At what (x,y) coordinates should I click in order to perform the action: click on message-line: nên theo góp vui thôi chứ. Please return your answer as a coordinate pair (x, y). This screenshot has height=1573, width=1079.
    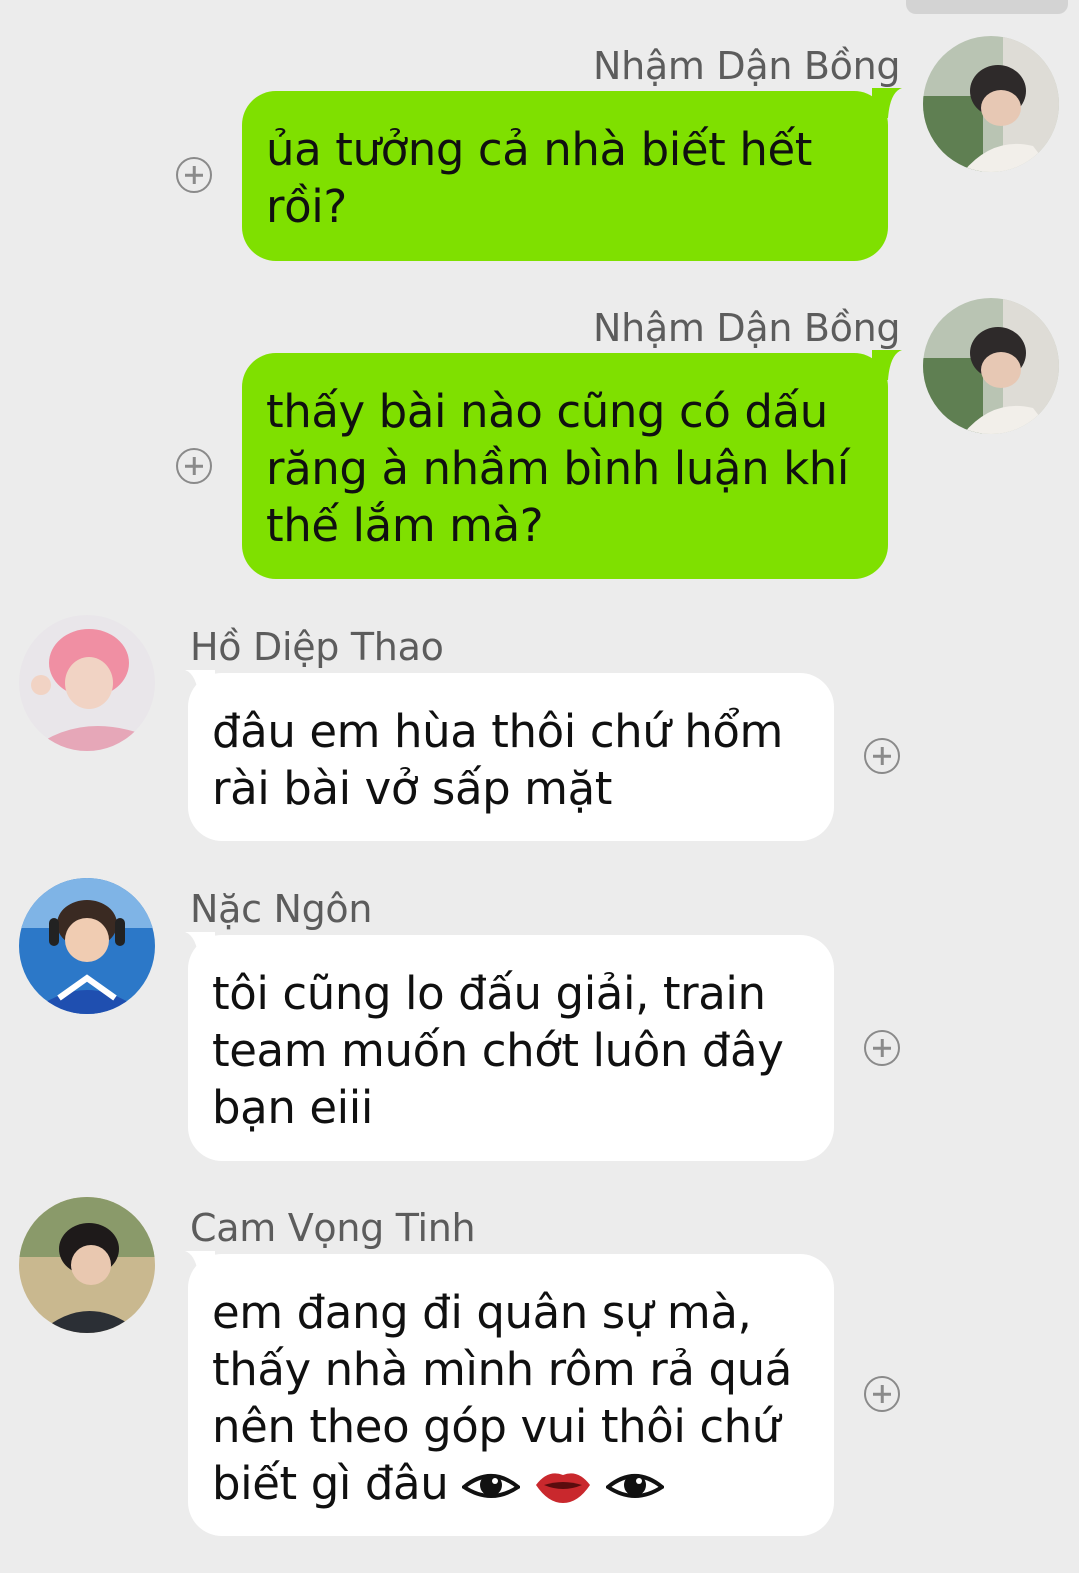
    Looking at the image, I should click on (496, 1426).